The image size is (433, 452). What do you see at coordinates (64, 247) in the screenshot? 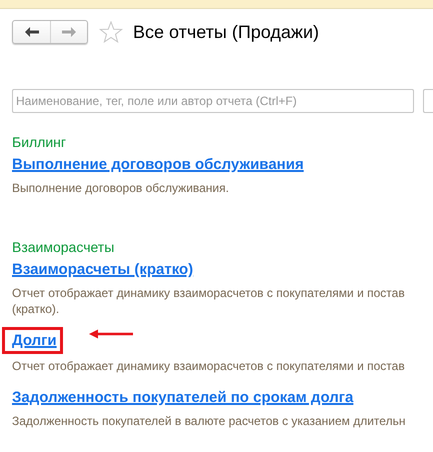
I see `group-title: Взаиморасчеты` at bounding box center [64, 247].